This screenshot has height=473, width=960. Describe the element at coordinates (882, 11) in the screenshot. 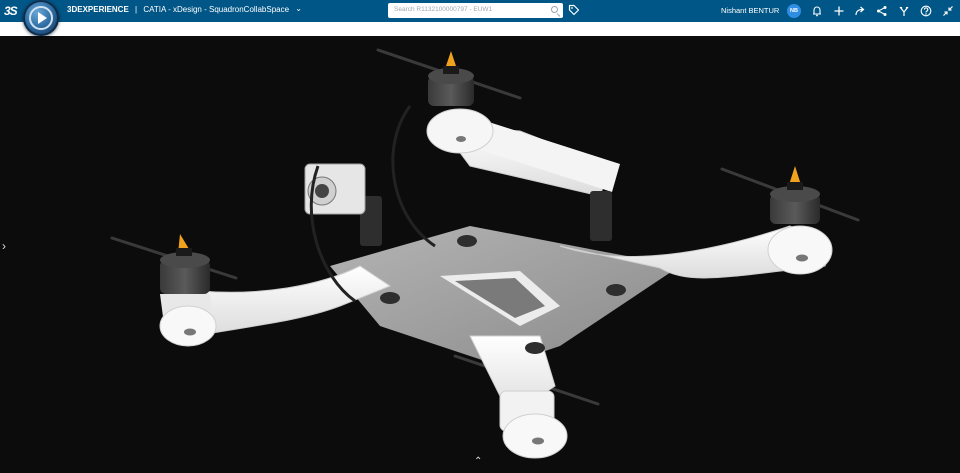

I see `network-icon` at that location.